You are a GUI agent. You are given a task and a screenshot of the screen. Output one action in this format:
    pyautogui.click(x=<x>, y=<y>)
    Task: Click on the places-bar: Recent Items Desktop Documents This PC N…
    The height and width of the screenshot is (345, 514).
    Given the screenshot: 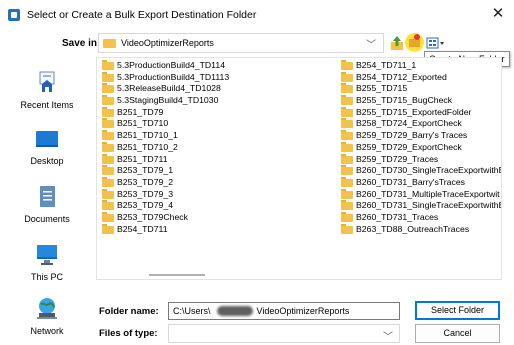 What is the action you would take?
    pyautogui.click(x=47, y=200)
    